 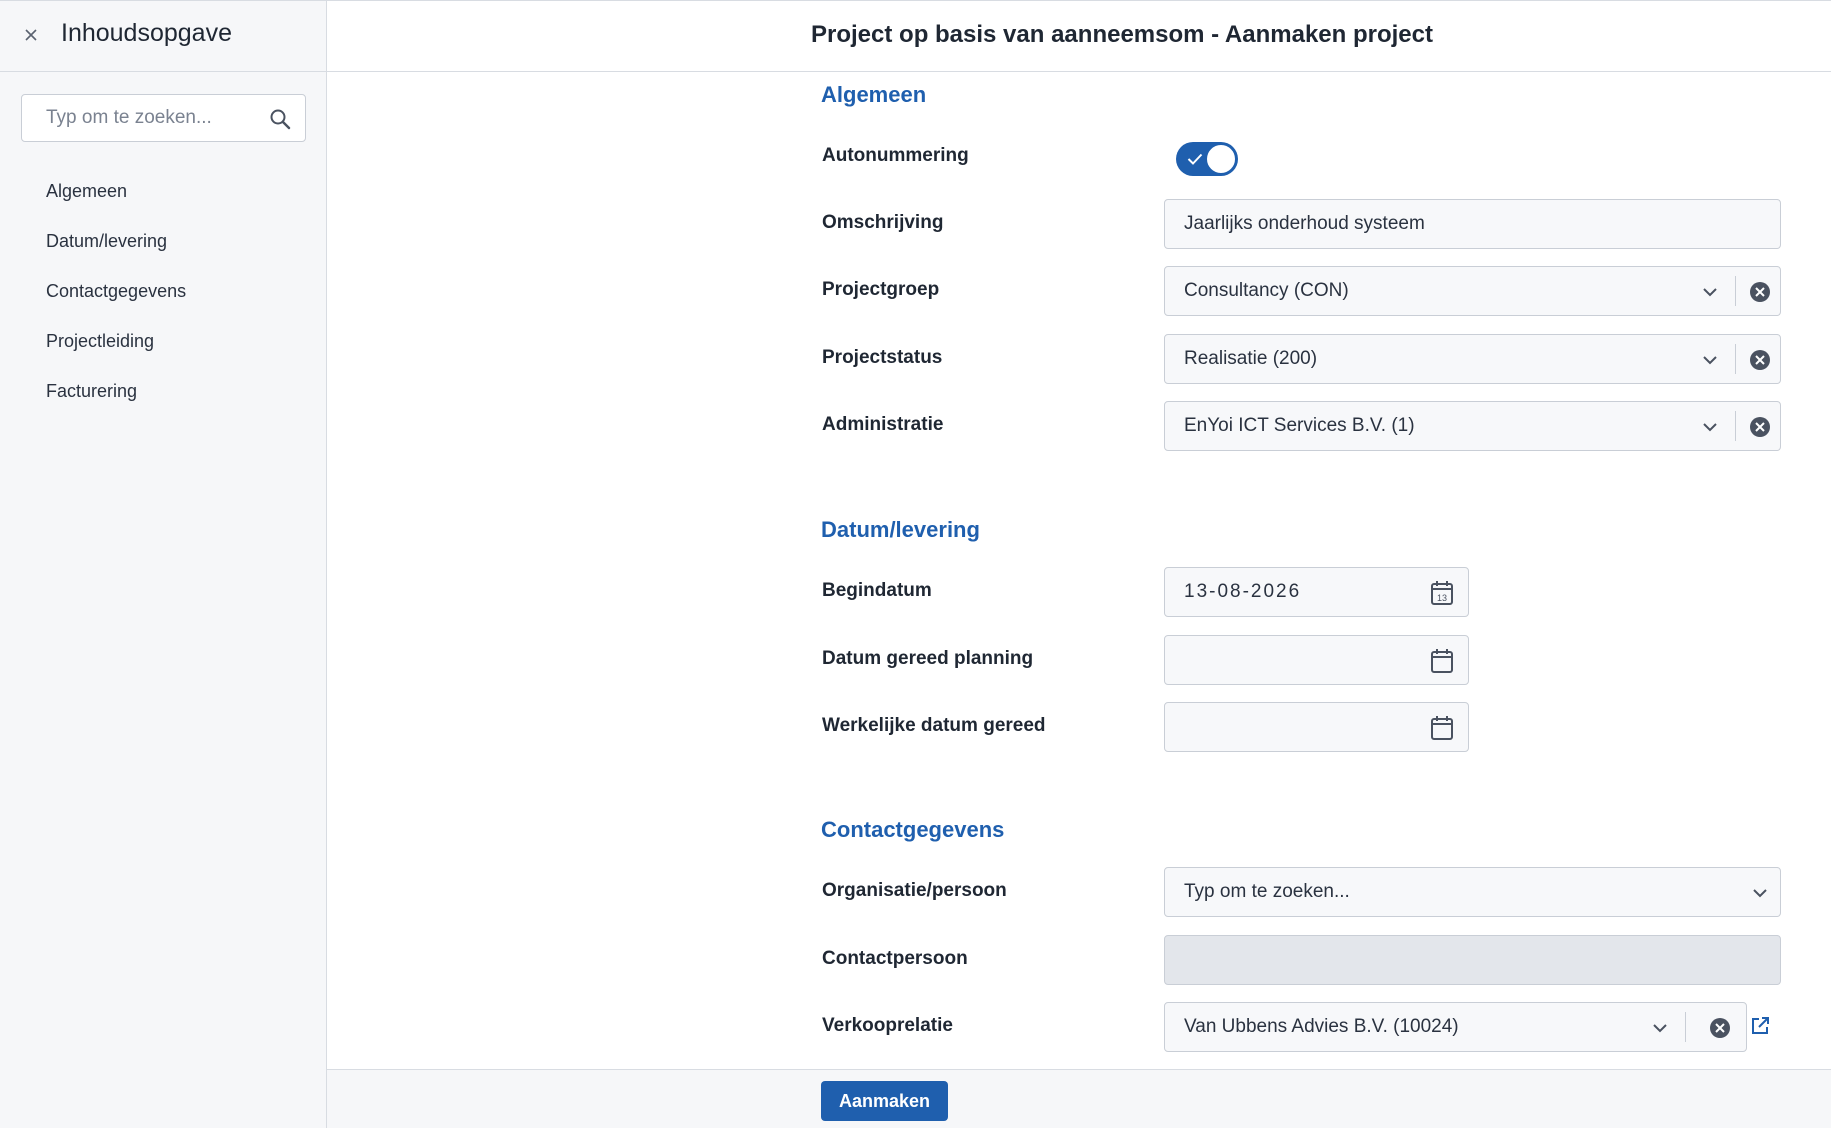 I want to click on external-link-icon, so click(x=1760, y=1026).